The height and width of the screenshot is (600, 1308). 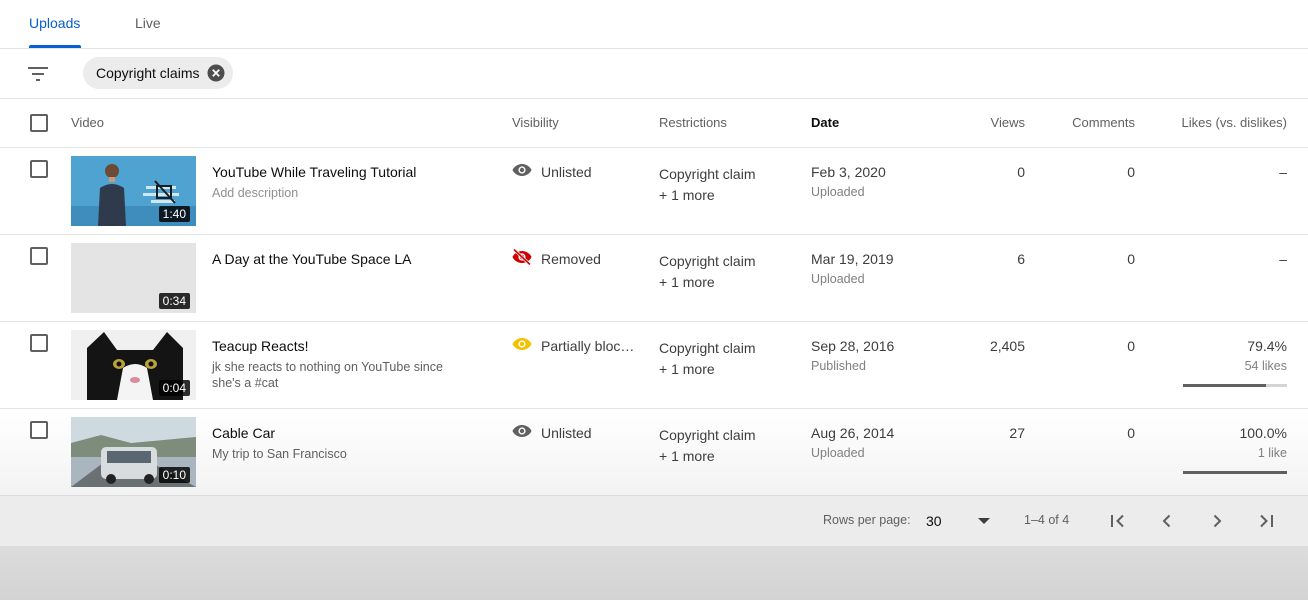 I want to click on likes-value: 100.0%, so click(x=1263, y=433).